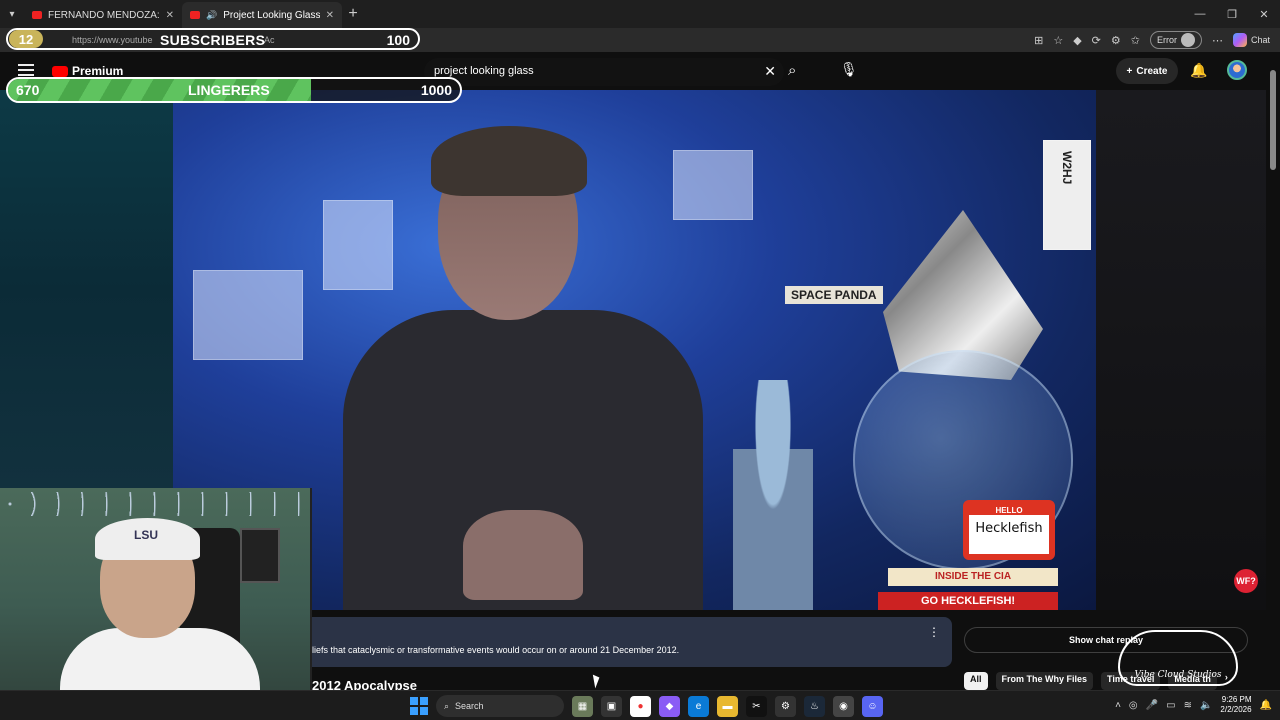 This screenshot has height=720, width=1280. I want to click on subscriber-goal: 100, so click(398, 40).